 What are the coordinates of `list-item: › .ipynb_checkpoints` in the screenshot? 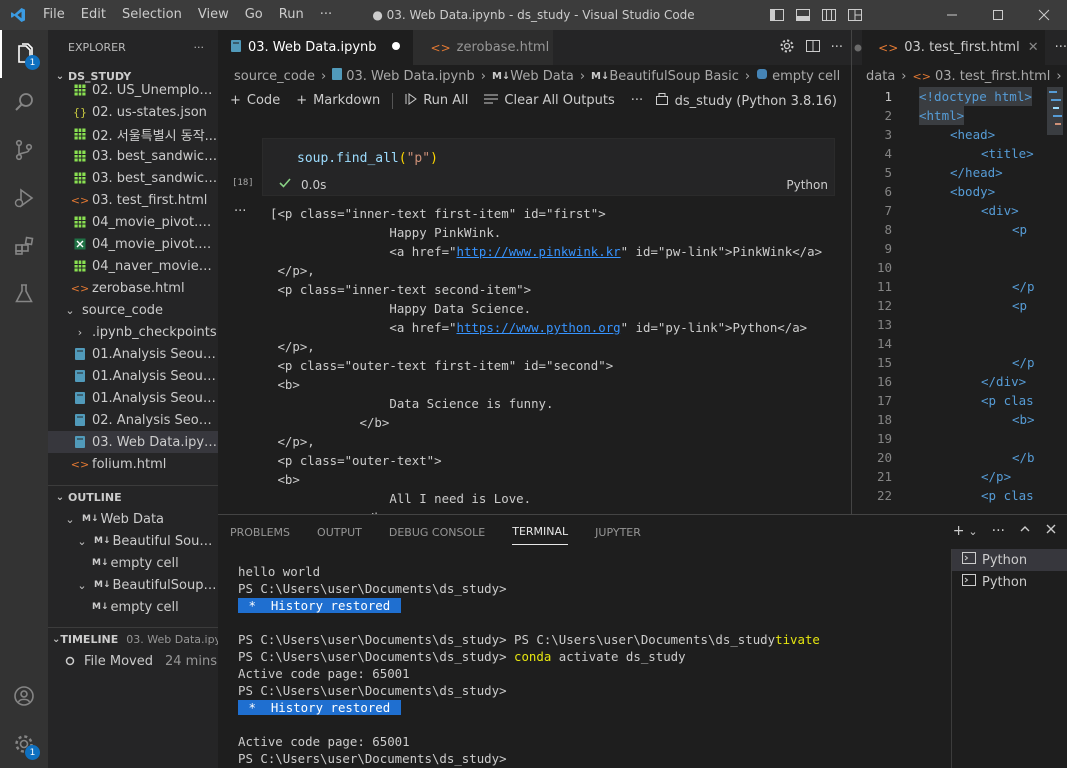 It's located at (133, 332).